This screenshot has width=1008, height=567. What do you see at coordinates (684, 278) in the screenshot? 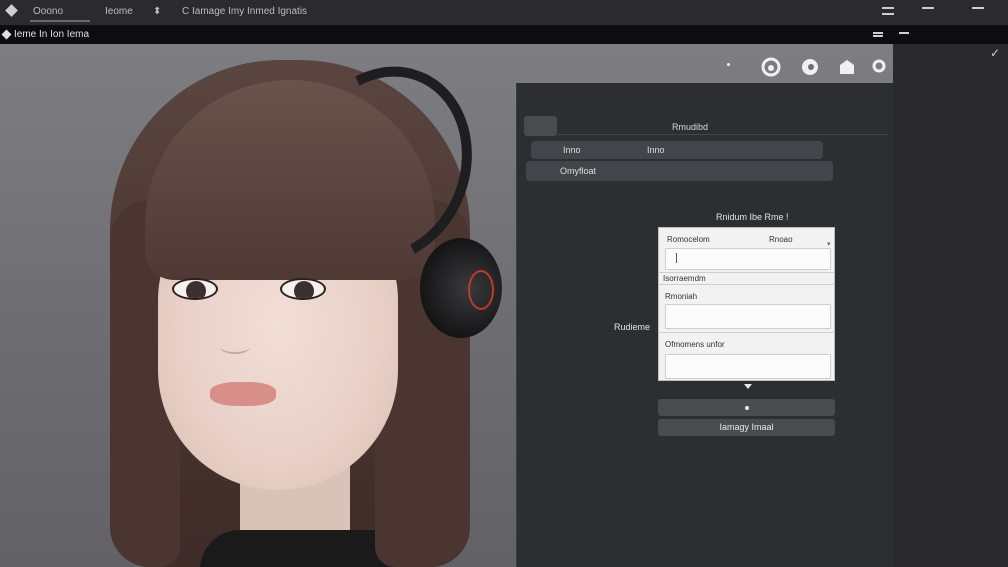
I see `form-row-label: Isorraemdm` at bounding box center [684, 278].